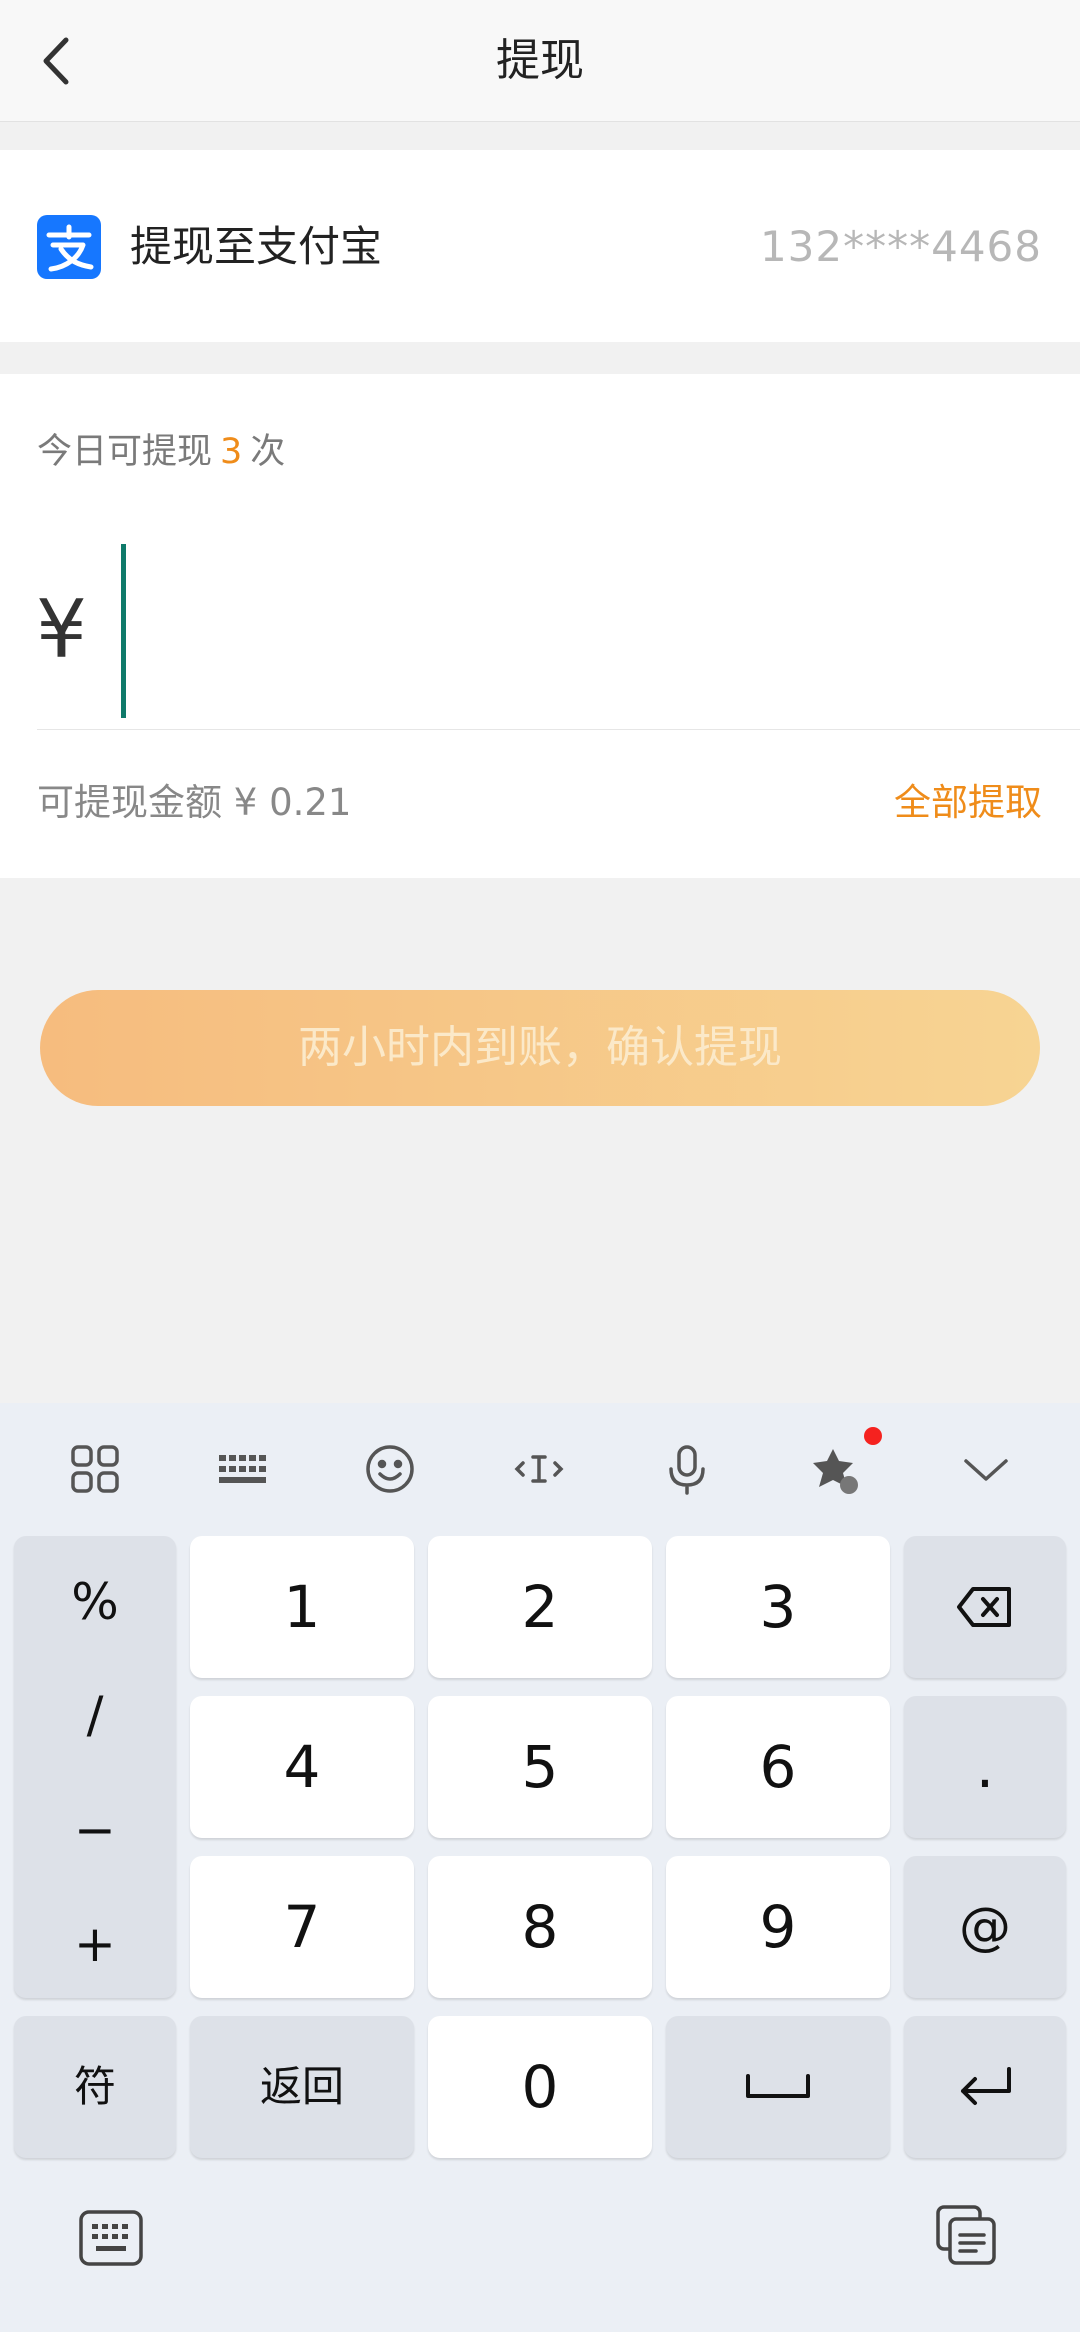 The width and height of the screenshot is (1080, 2332). What do you see at coordinates (540, 1767) in the screenshot?
I see `key-5: 5` at bounding box center [540, 1767].